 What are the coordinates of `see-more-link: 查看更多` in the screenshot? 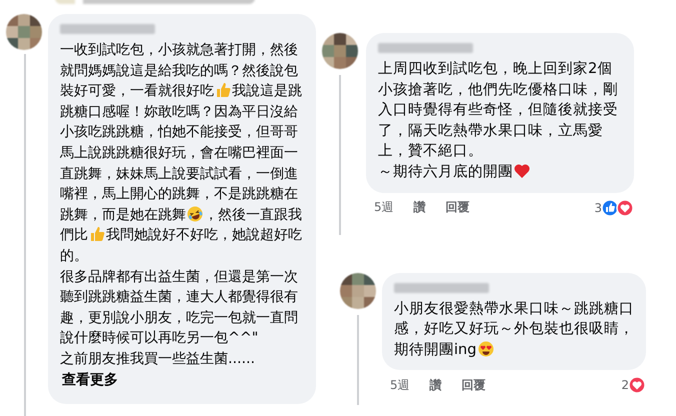 It's located at (90, 380).